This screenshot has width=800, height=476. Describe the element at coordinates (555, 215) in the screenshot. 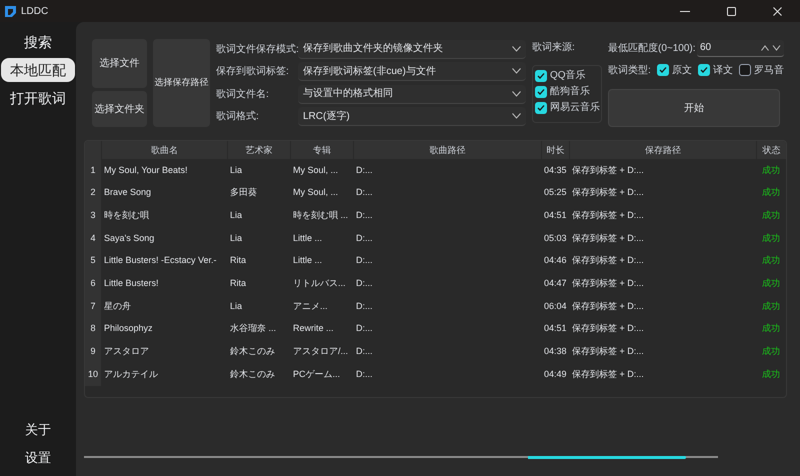

I see `table-cell-text: 04:51` at that location.